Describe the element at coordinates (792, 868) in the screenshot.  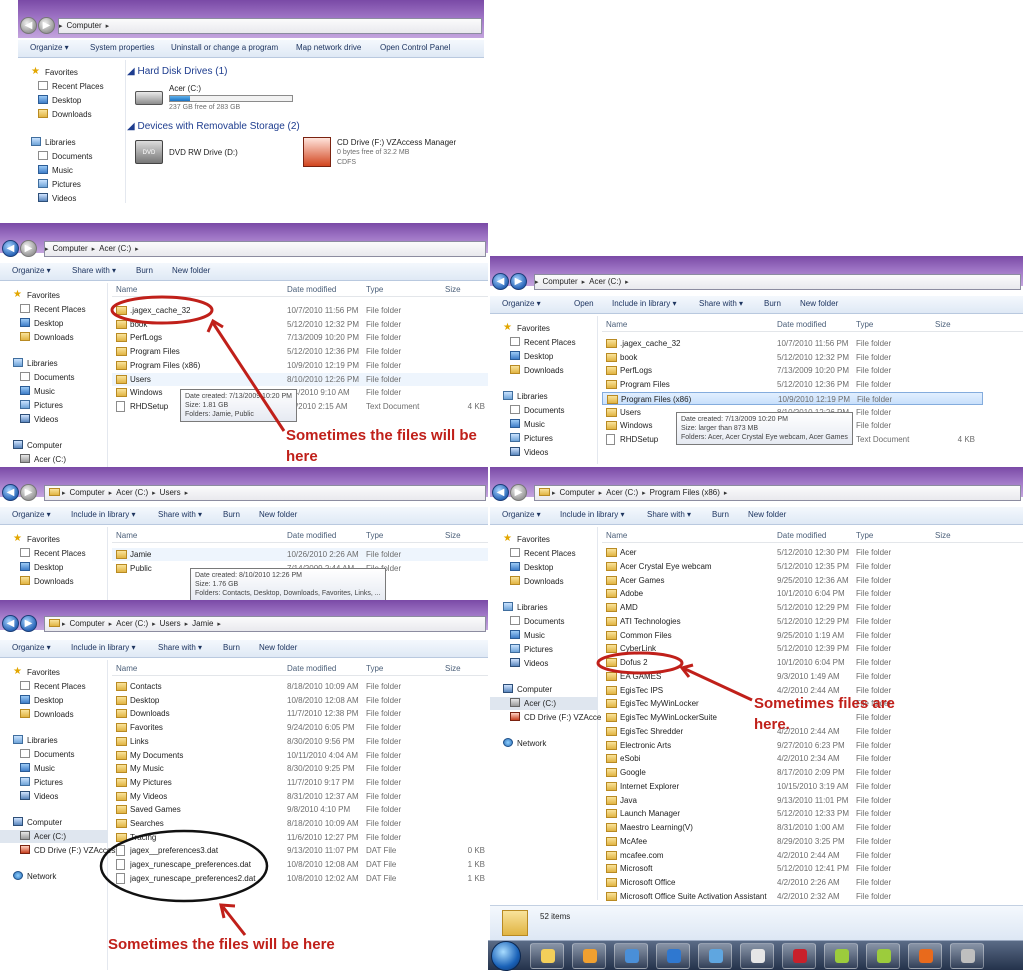
I see `table-row: Microsoft 5/12/2010 12:41 PM File folder` at that location.